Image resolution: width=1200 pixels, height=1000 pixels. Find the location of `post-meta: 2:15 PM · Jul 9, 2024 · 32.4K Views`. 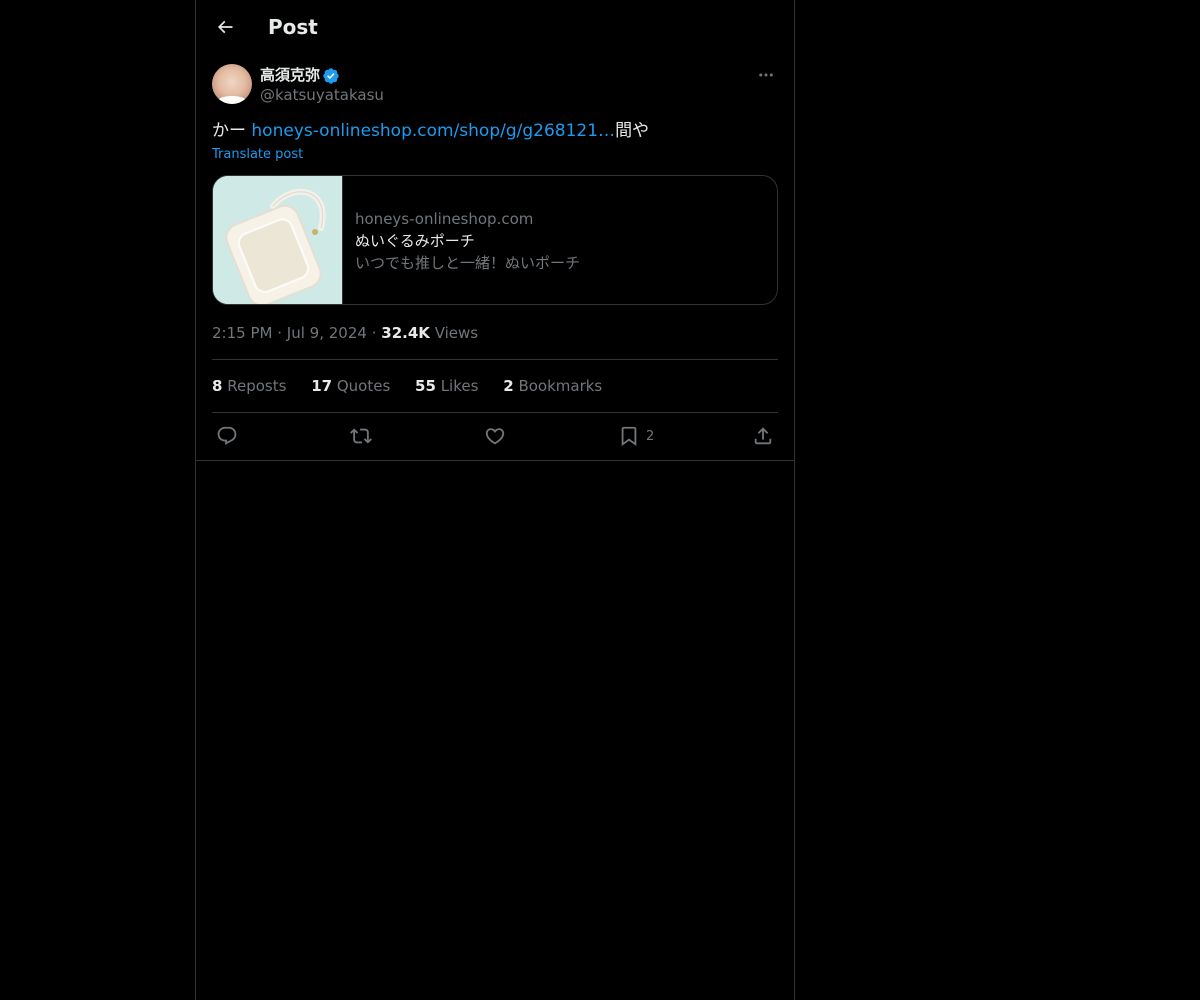

post-meta: 2:15 PM · Jul 9, 2024 · 32.4K Views is located at coordinates (345, 333).